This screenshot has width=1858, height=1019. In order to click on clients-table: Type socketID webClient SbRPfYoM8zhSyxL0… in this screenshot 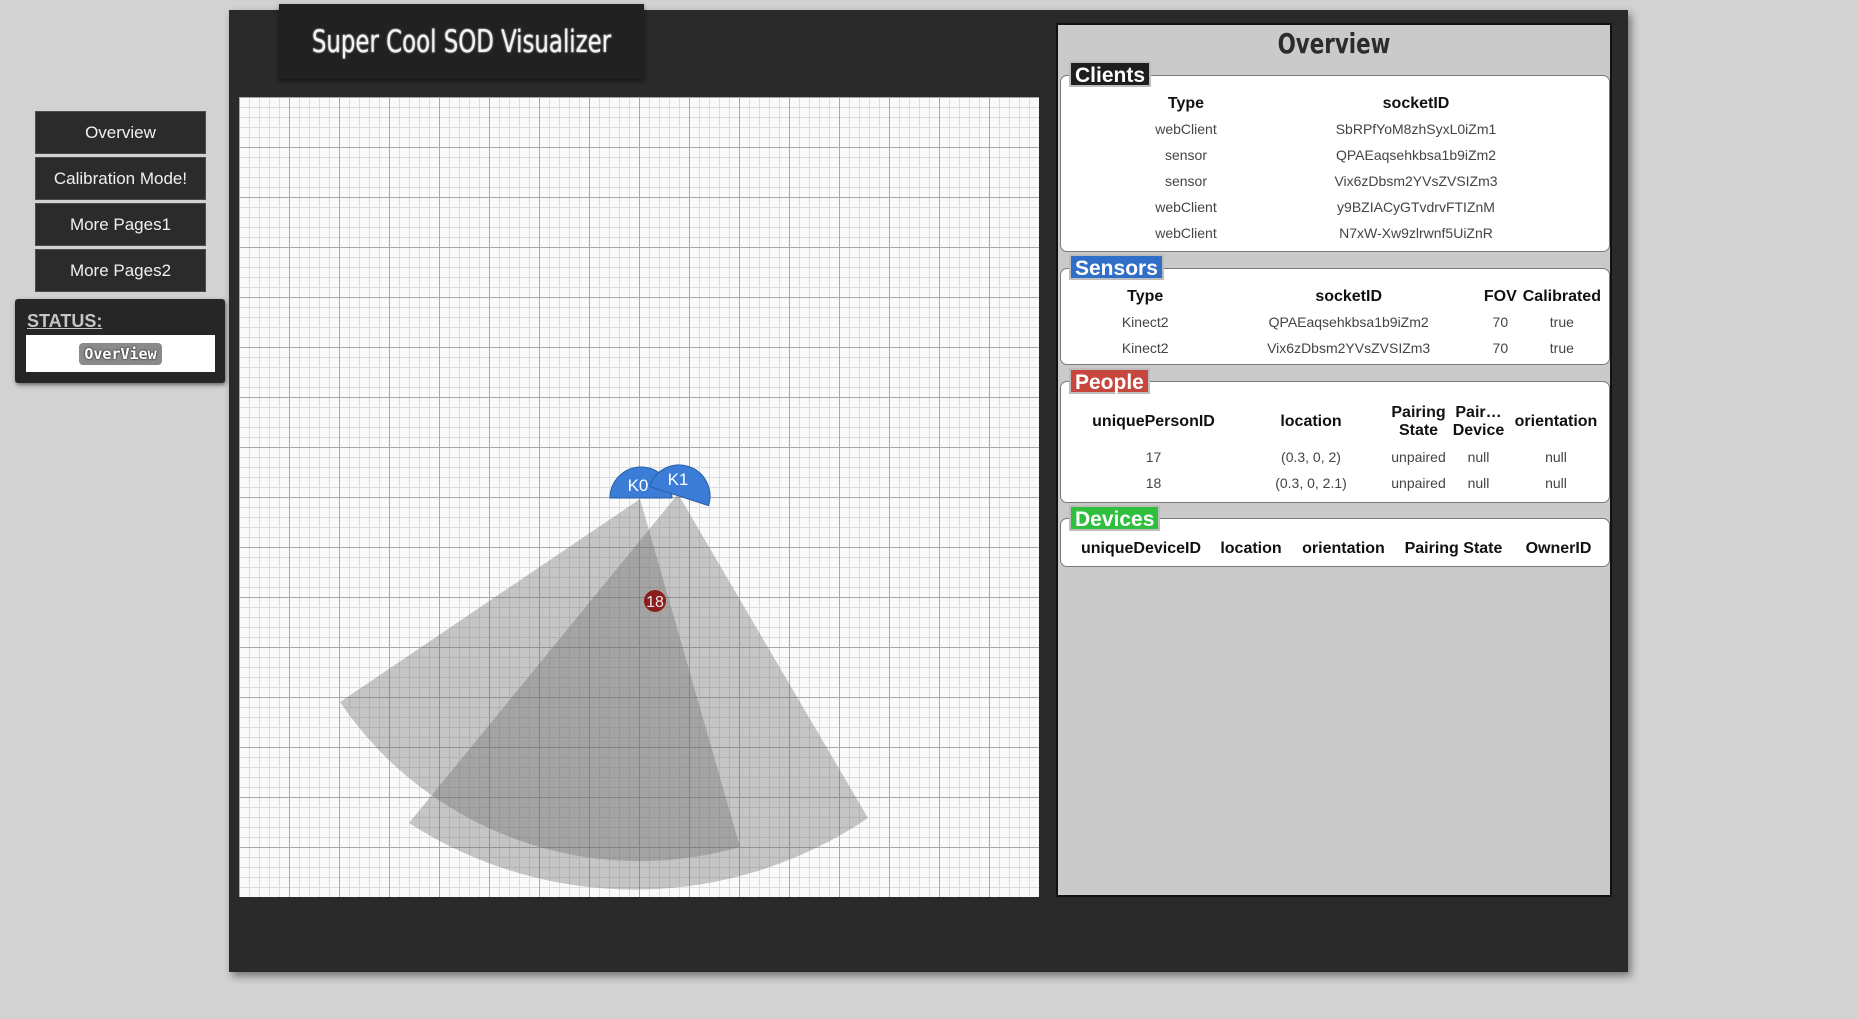, I will do `click(1346, 169)`.